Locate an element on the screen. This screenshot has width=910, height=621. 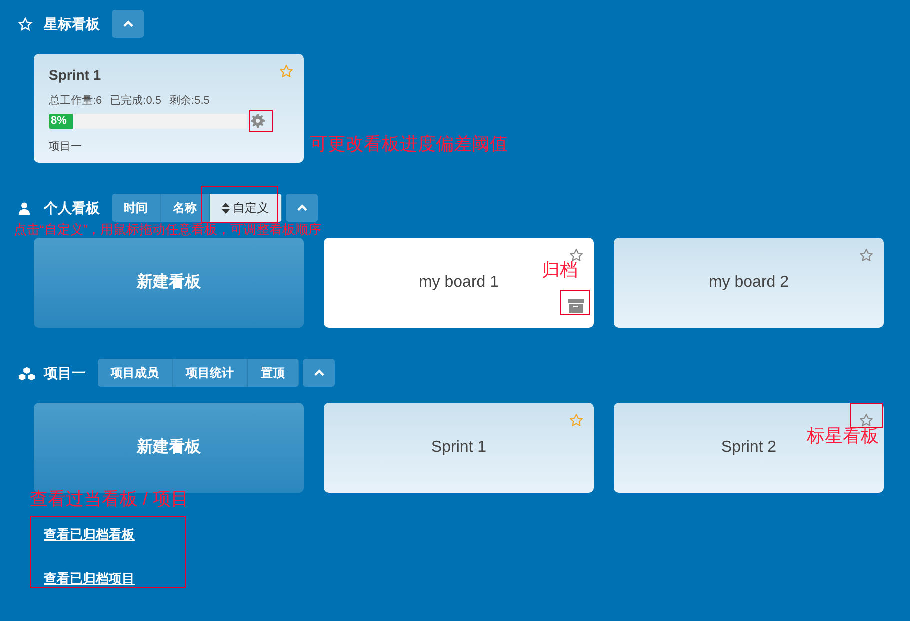
project-name: 项目一 is located at coordinates (65, 147).